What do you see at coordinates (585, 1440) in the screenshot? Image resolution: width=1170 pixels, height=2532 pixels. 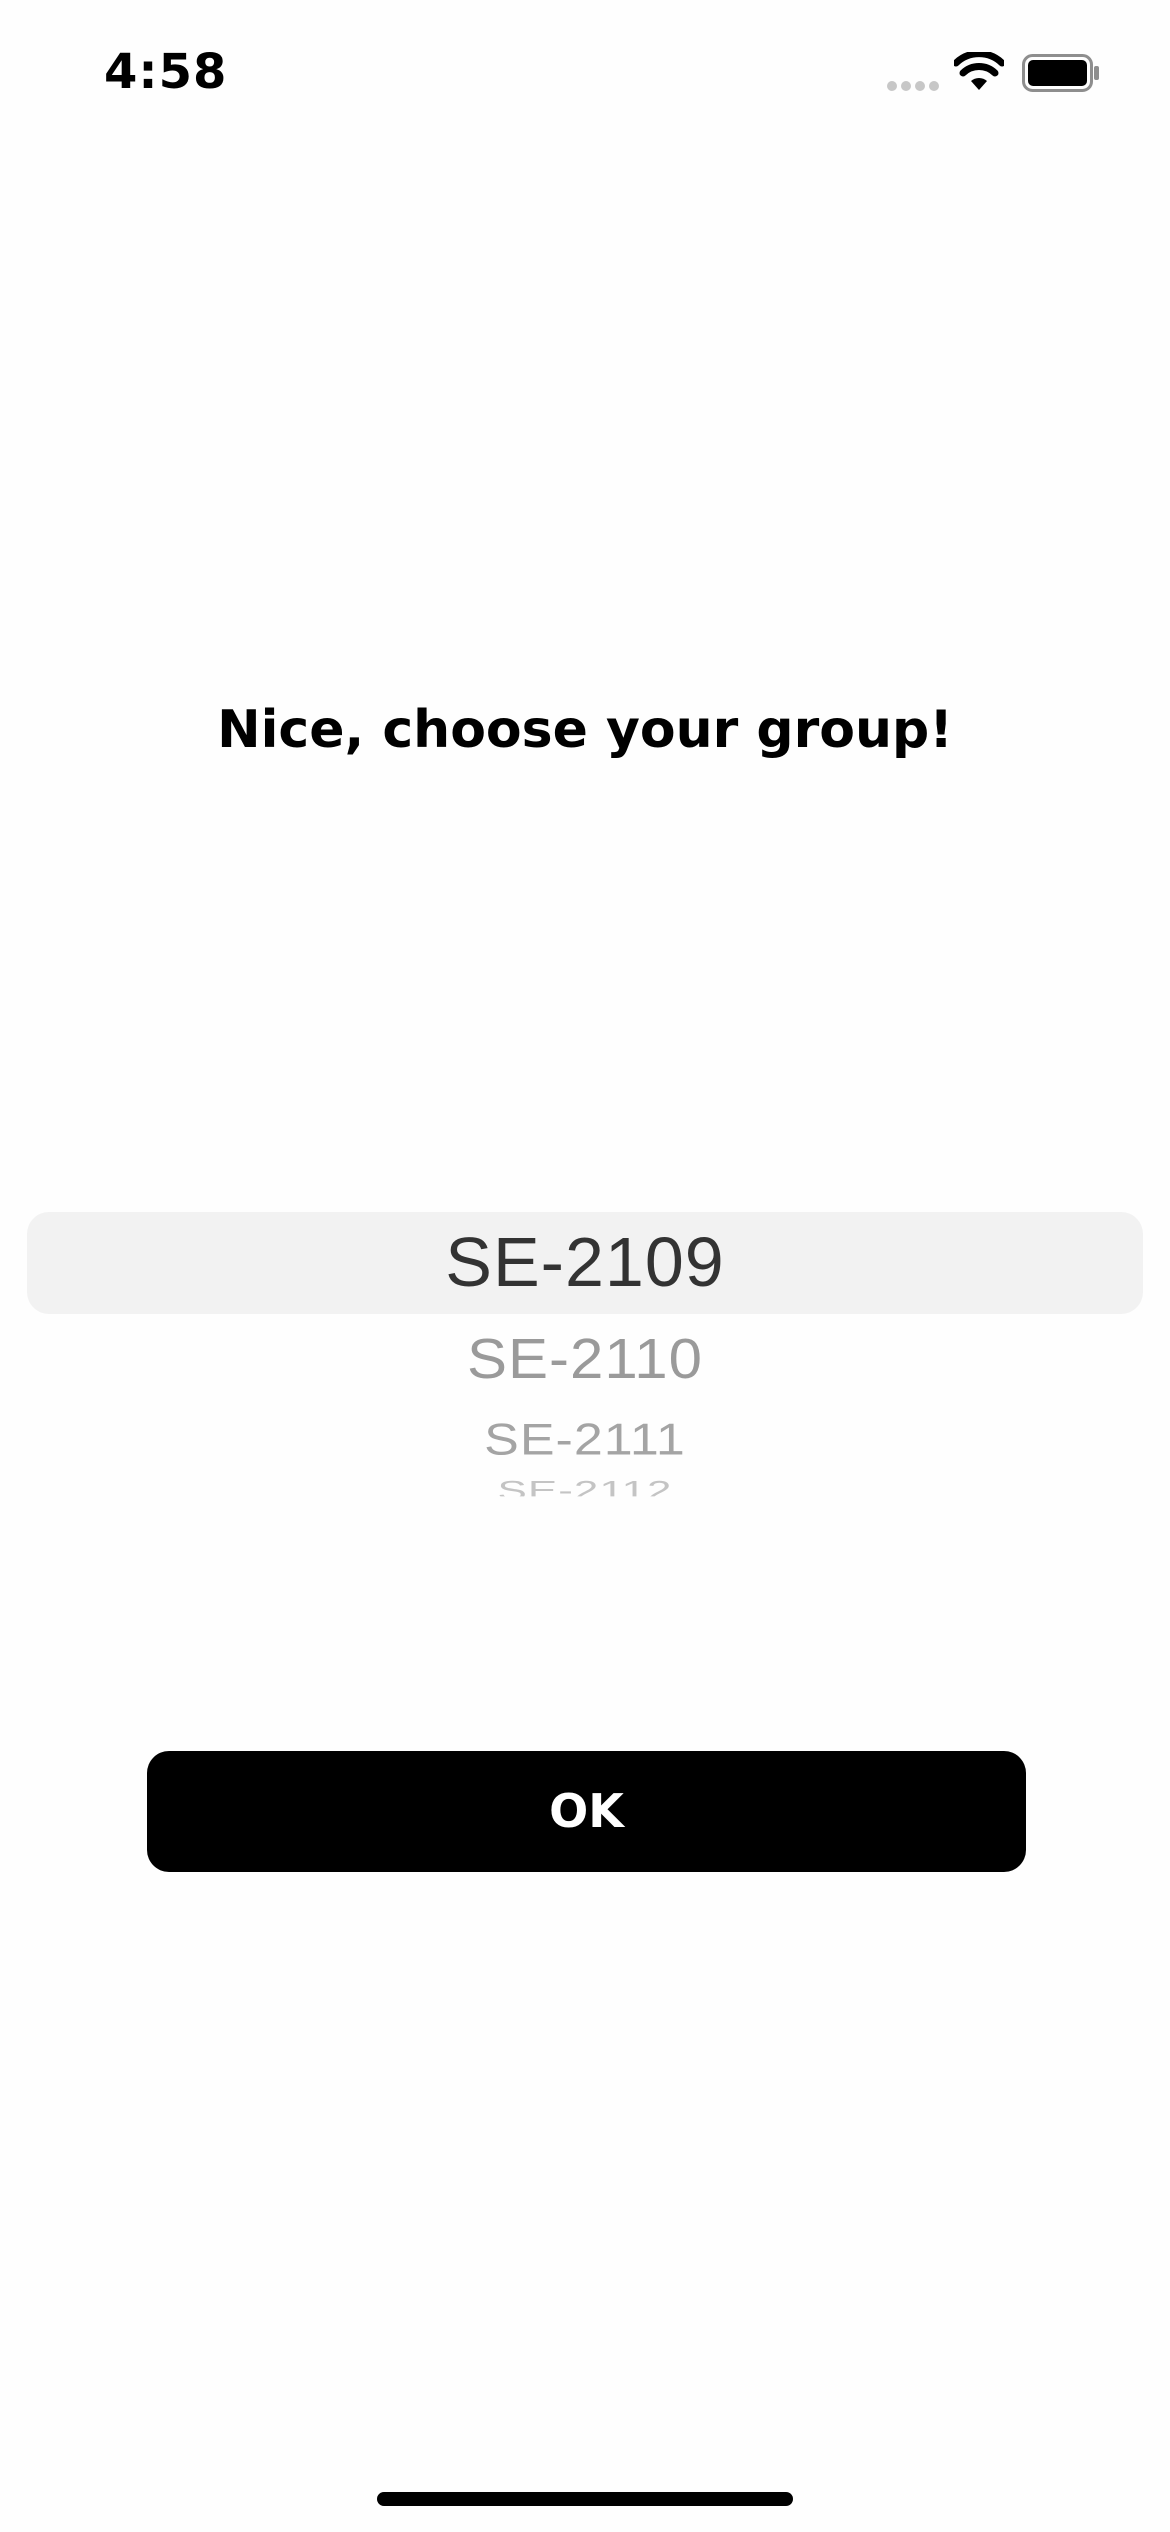 I see `picker-option: SE-2111` at bounding box center [585, 1440].